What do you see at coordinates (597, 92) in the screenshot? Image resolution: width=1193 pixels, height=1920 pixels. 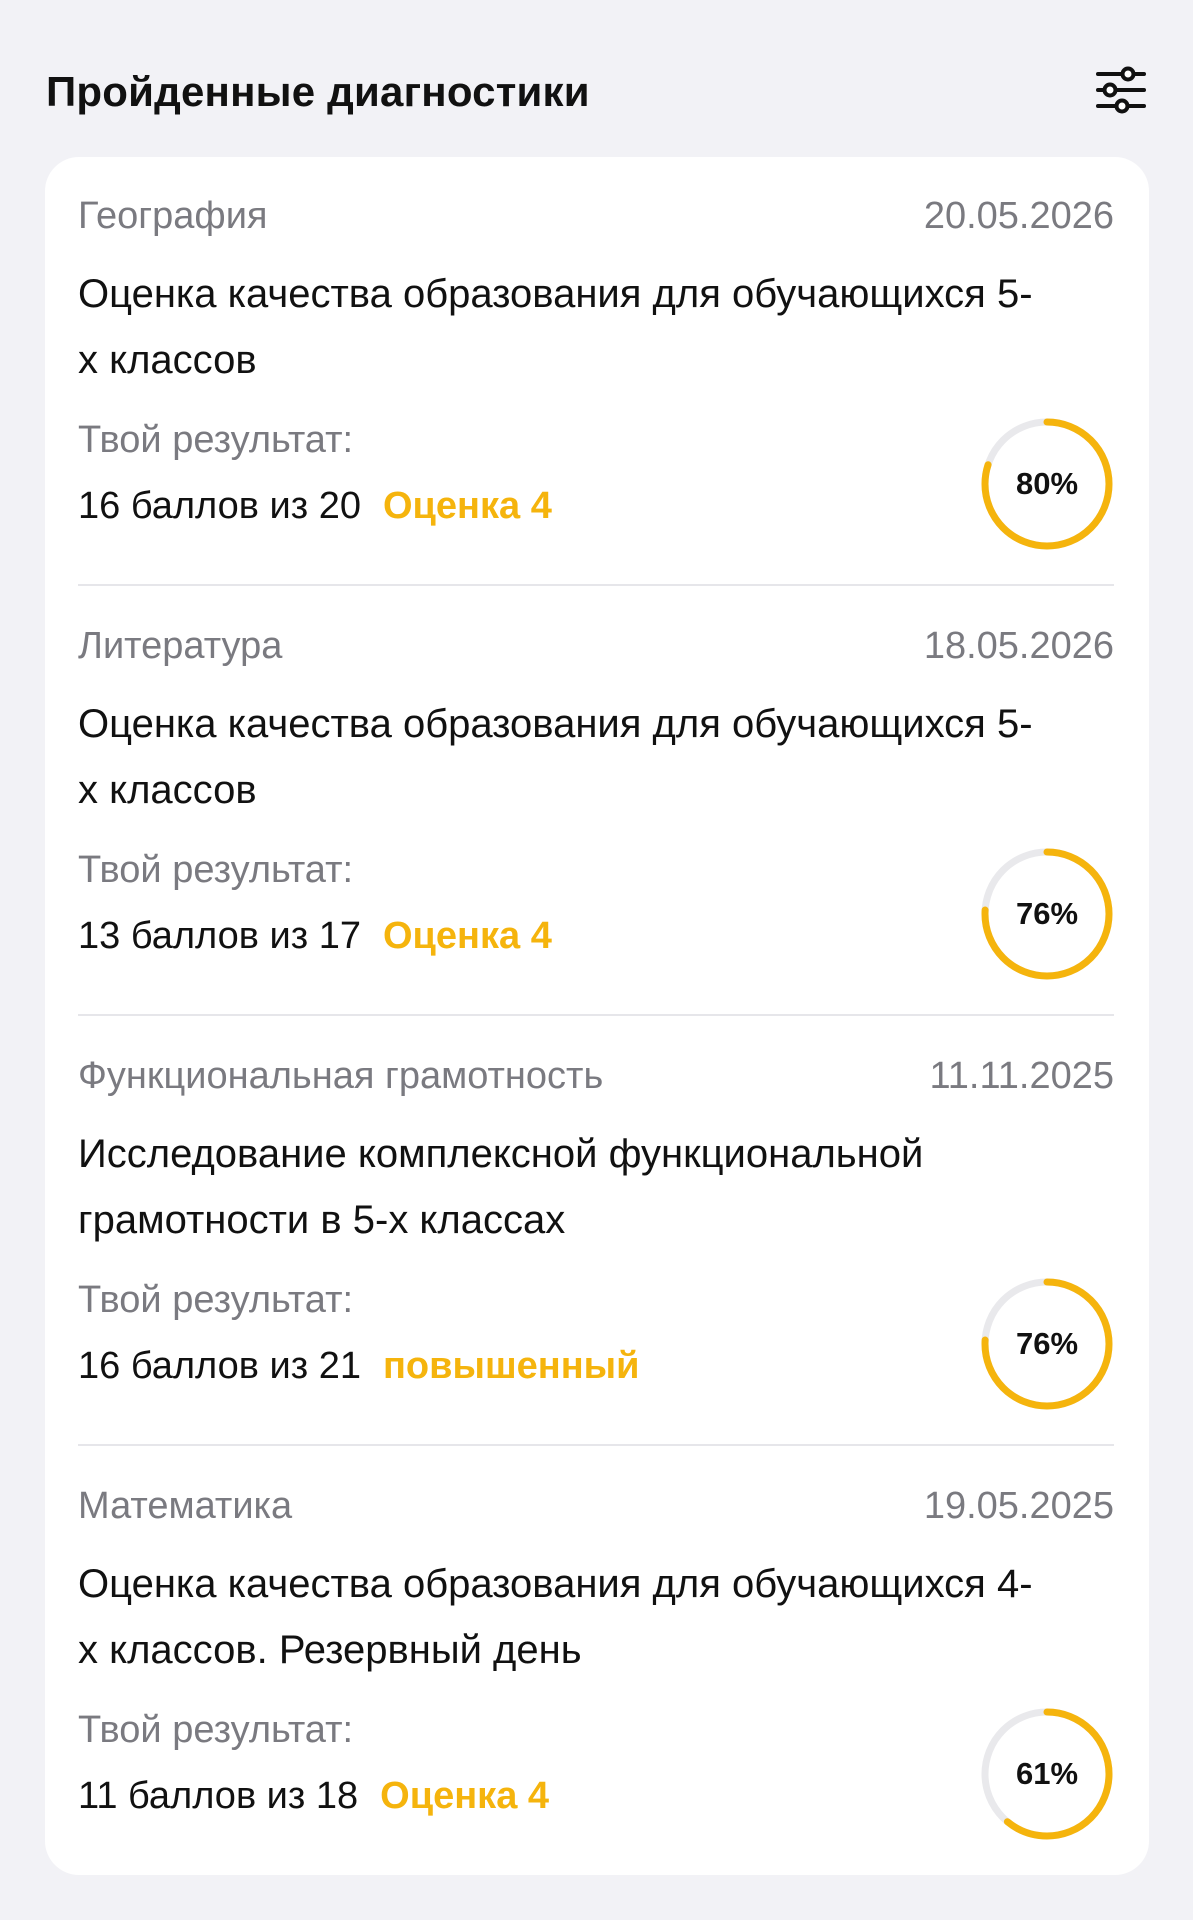 I see `page-header: Пройденные диагностики` at bounding box center [597, 92].